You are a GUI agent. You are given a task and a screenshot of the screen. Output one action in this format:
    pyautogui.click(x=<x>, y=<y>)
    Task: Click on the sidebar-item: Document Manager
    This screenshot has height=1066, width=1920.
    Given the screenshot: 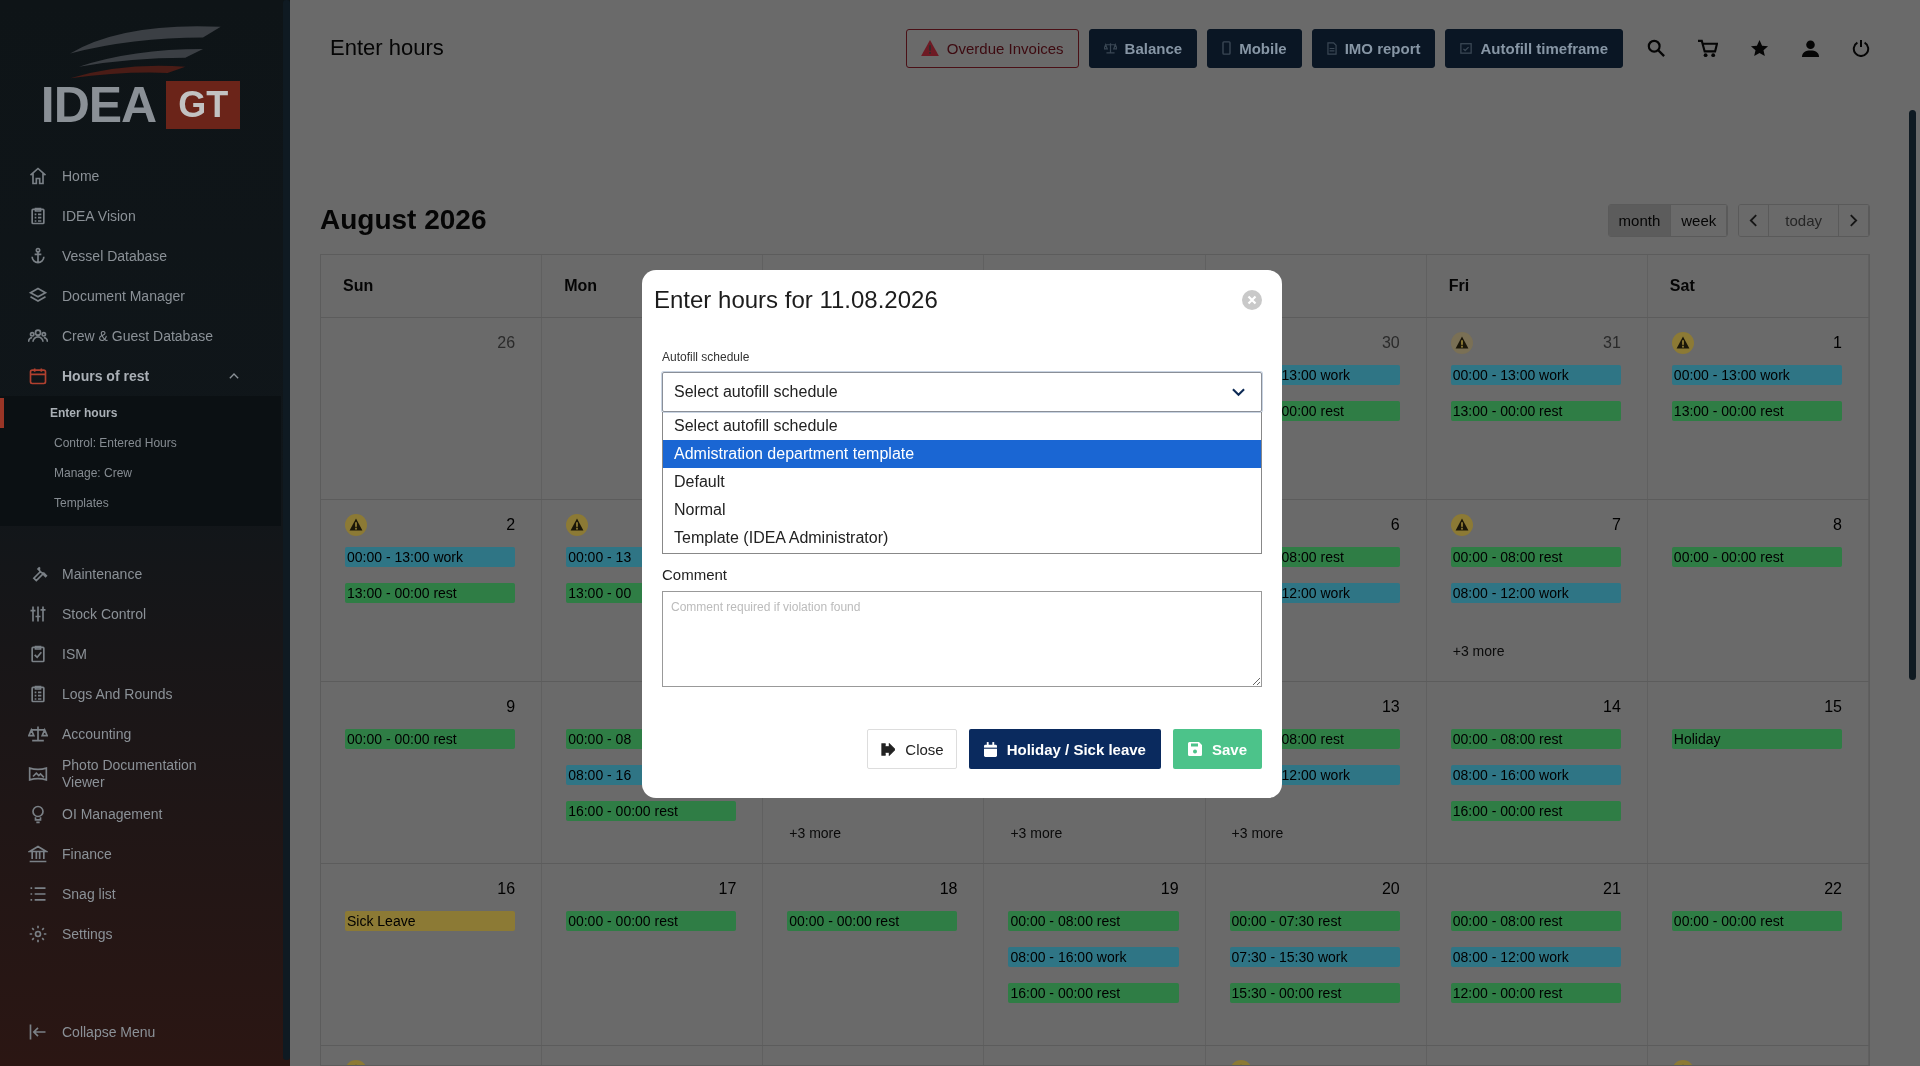 What is the action you would take?
    pyautogui.click(x=140, y=296)
    